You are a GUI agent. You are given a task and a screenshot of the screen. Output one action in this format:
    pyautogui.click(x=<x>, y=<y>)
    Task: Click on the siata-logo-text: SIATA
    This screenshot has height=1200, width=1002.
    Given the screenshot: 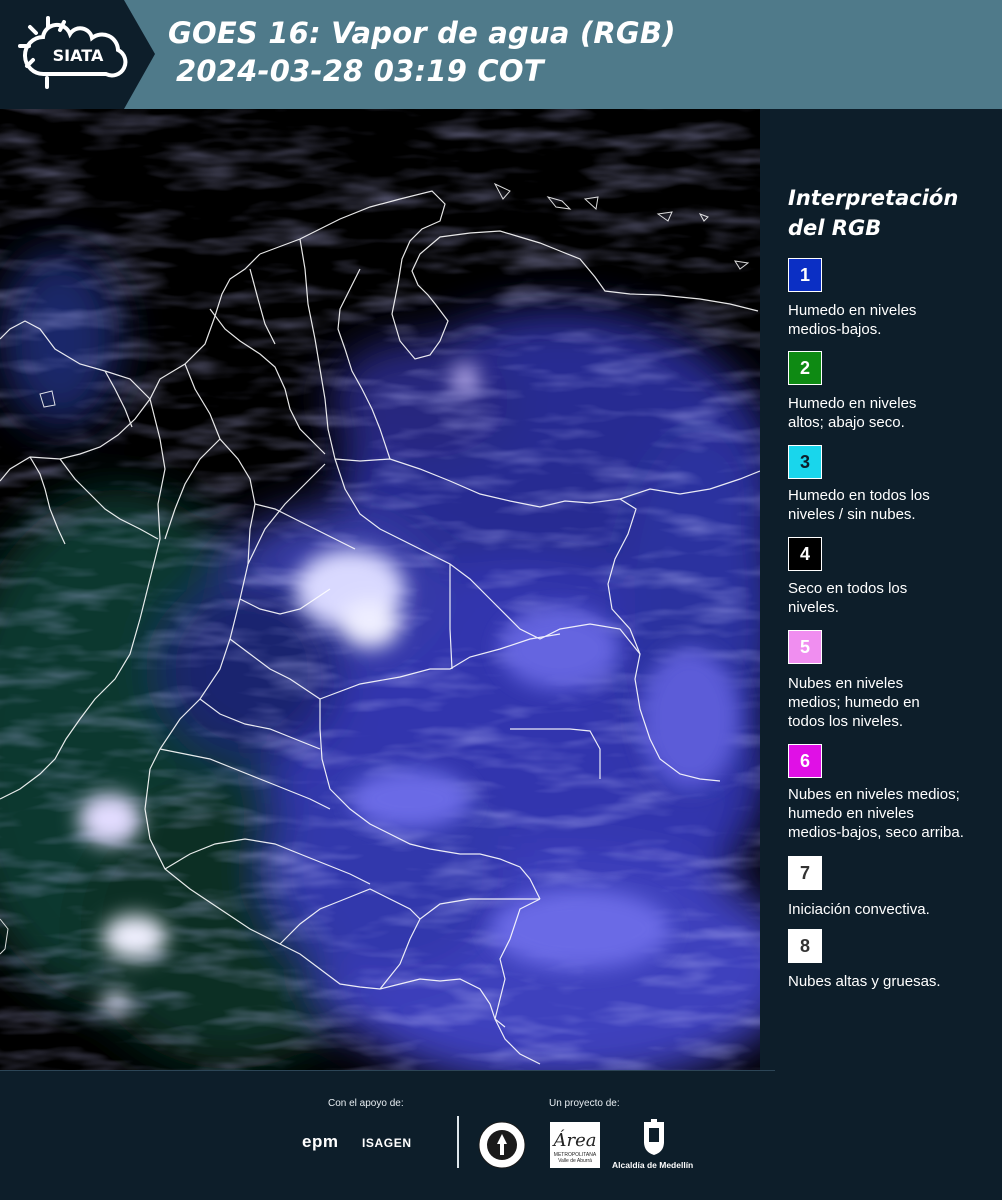 What is the action you would take?
    pyautogui.click(x=78, y=55)
    